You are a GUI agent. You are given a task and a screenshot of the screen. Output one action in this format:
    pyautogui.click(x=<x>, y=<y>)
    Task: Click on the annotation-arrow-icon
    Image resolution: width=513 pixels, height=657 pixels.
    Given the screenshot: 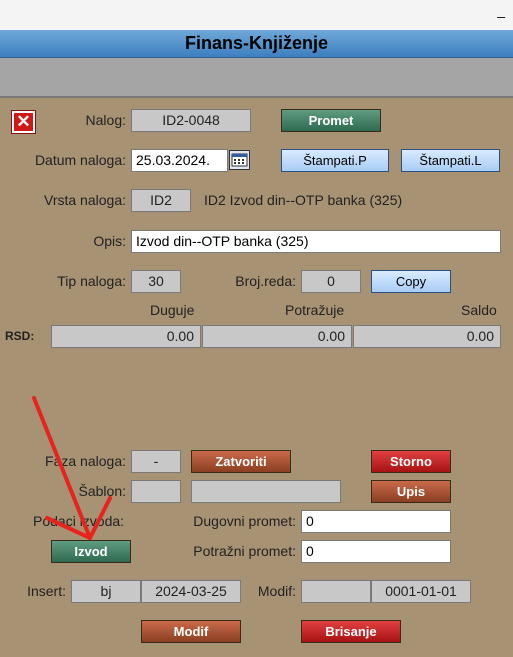 What is the action you would take?
    pyautogui.click(x=72, y=468)
    